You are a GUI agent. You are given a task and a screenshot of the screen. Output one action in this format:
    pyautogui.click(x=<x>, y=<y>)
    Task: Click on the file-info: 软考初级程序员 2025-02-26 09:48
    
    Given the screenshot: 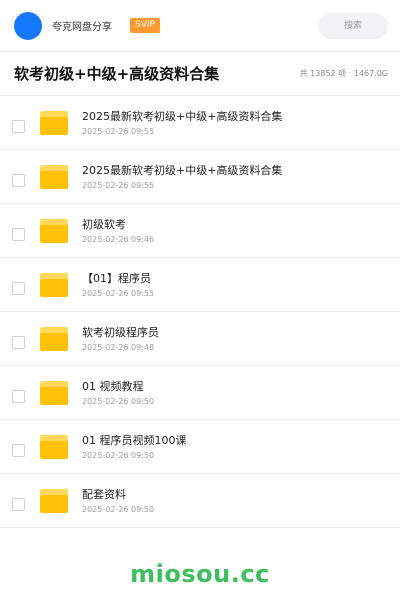 What is the action you would take?
    pyautogui.click(x=120, y=338)
    